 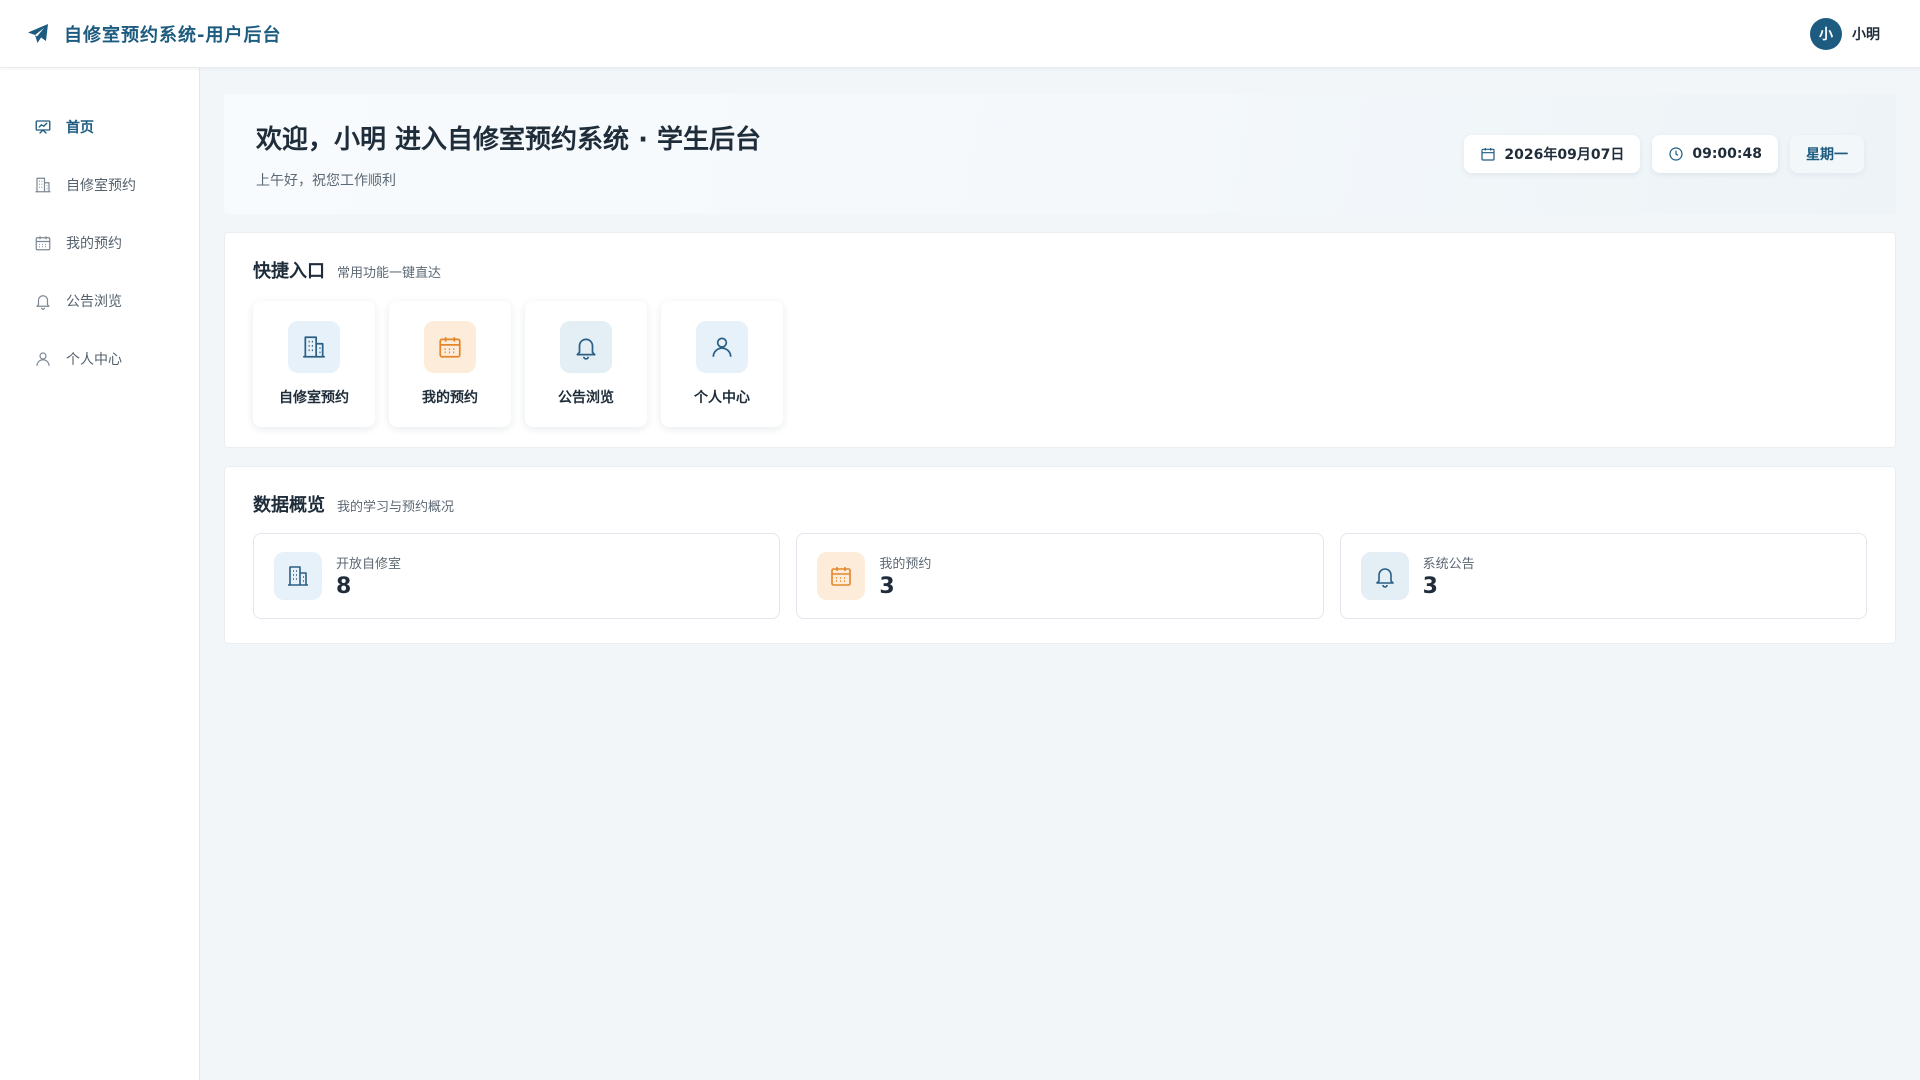 I want to click on date-chip: 2026年09月07日, so click(x=1552, y=154).